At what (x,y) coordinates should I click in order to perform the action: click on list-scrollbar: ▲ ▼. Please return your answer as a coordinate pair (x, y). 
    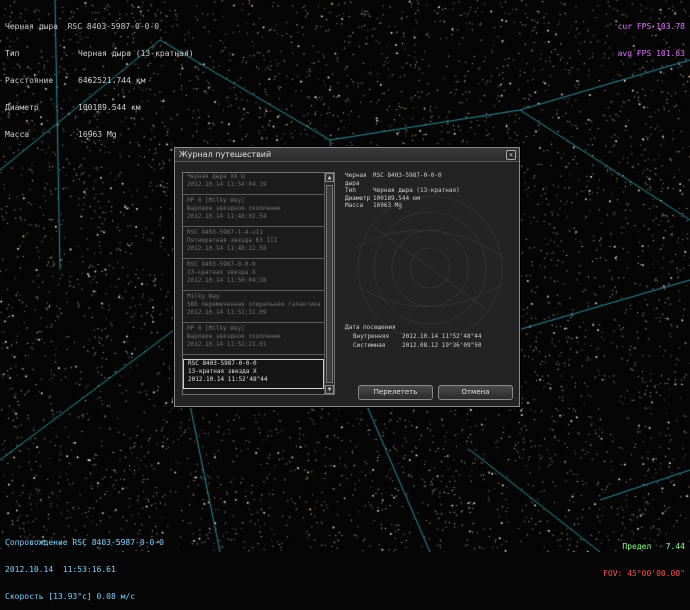
    Looking at the image, I should click on (329, 283).